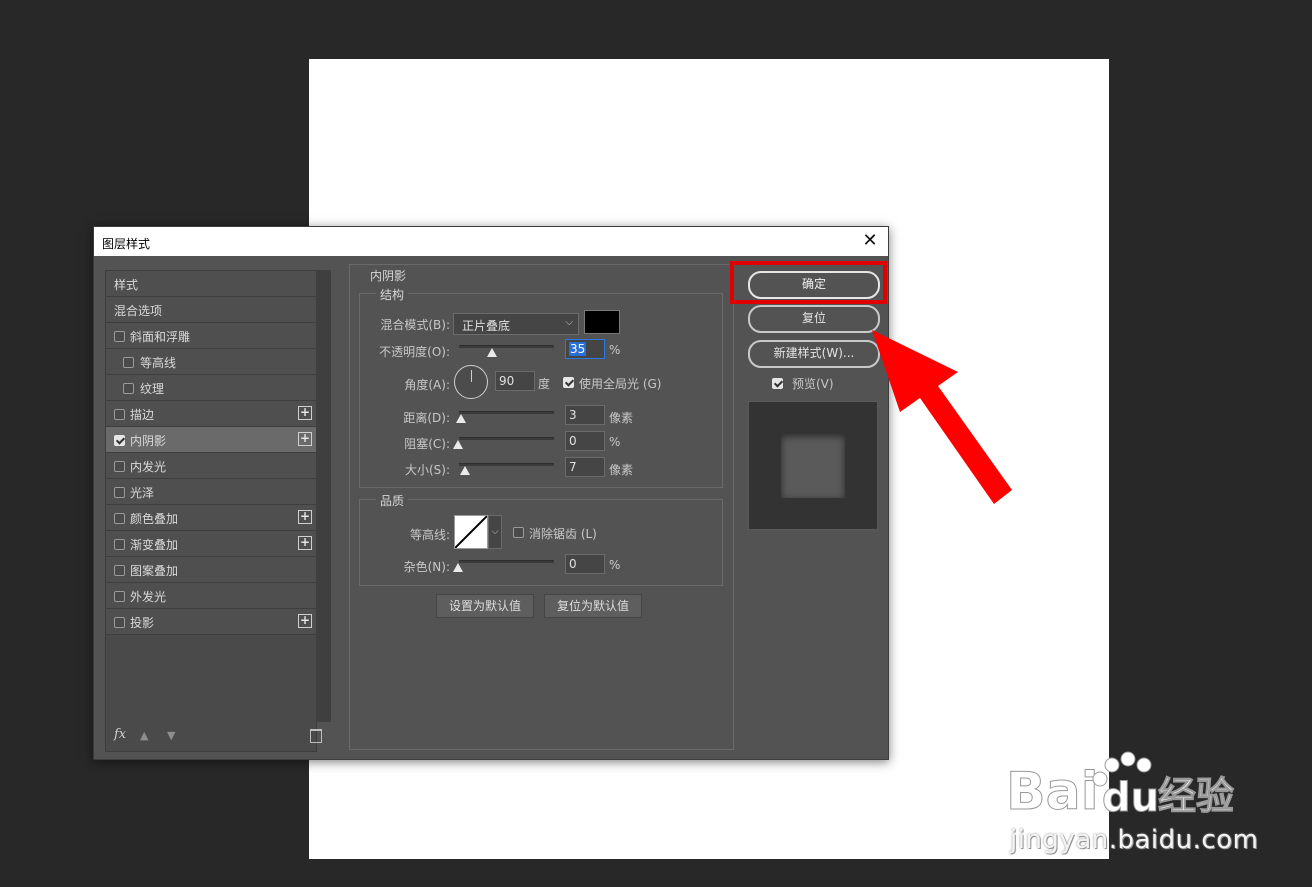 Image resolution: width=1312 pixels, height=887 pixels. I want to click on texture-checkbox, so click(128, 388).